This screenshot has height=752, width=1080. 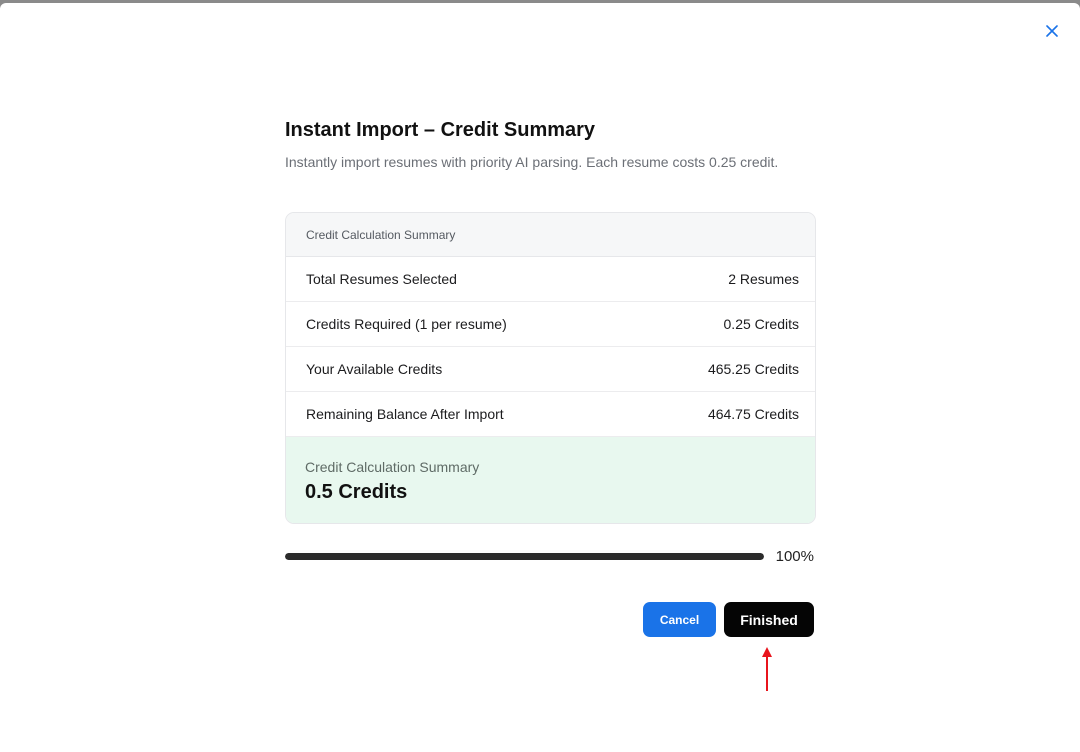 I want to click on row-value: 464.75 Credits, so click(x=753, y=414).